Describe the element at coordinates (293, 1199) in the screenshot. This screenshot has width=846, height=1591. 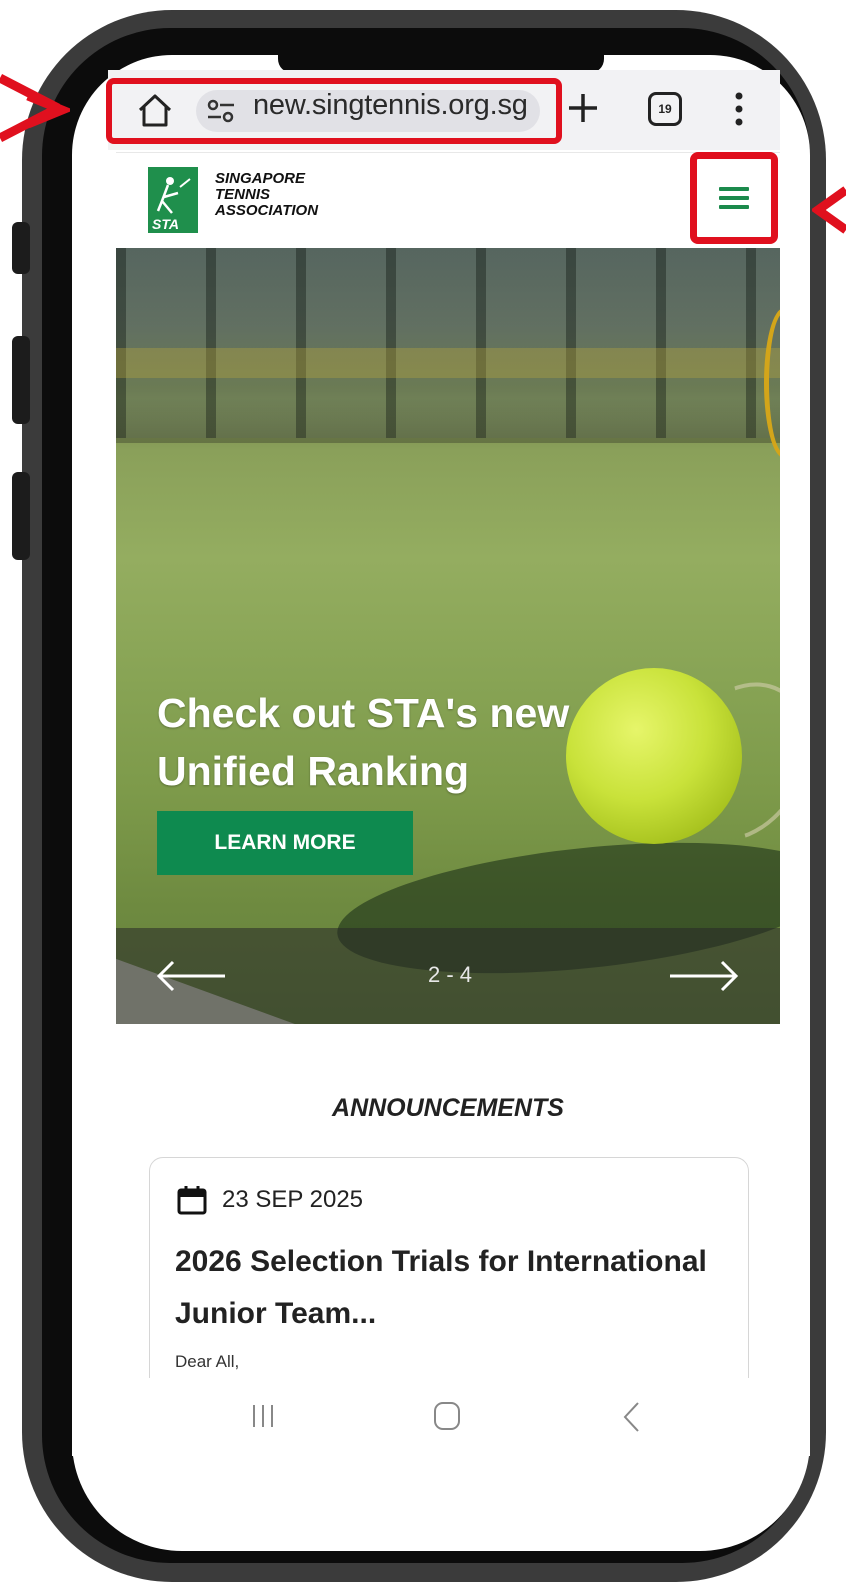
I see `announcement-date: 23 SEP 2025` at that location.